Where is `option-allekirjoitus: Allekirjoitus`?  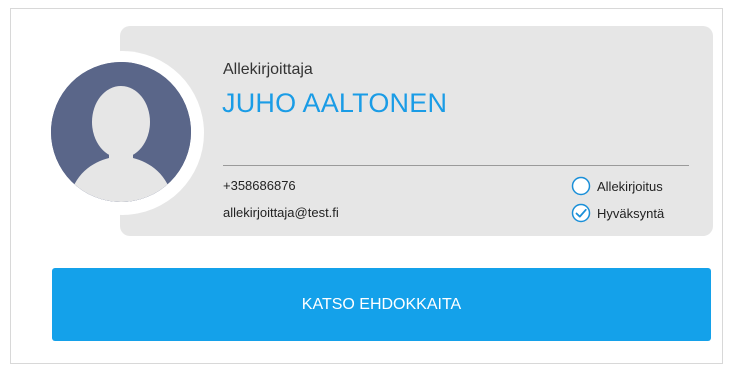 option-allekirjoitus: Allekirjoitus is located at coordinates (617, 186).